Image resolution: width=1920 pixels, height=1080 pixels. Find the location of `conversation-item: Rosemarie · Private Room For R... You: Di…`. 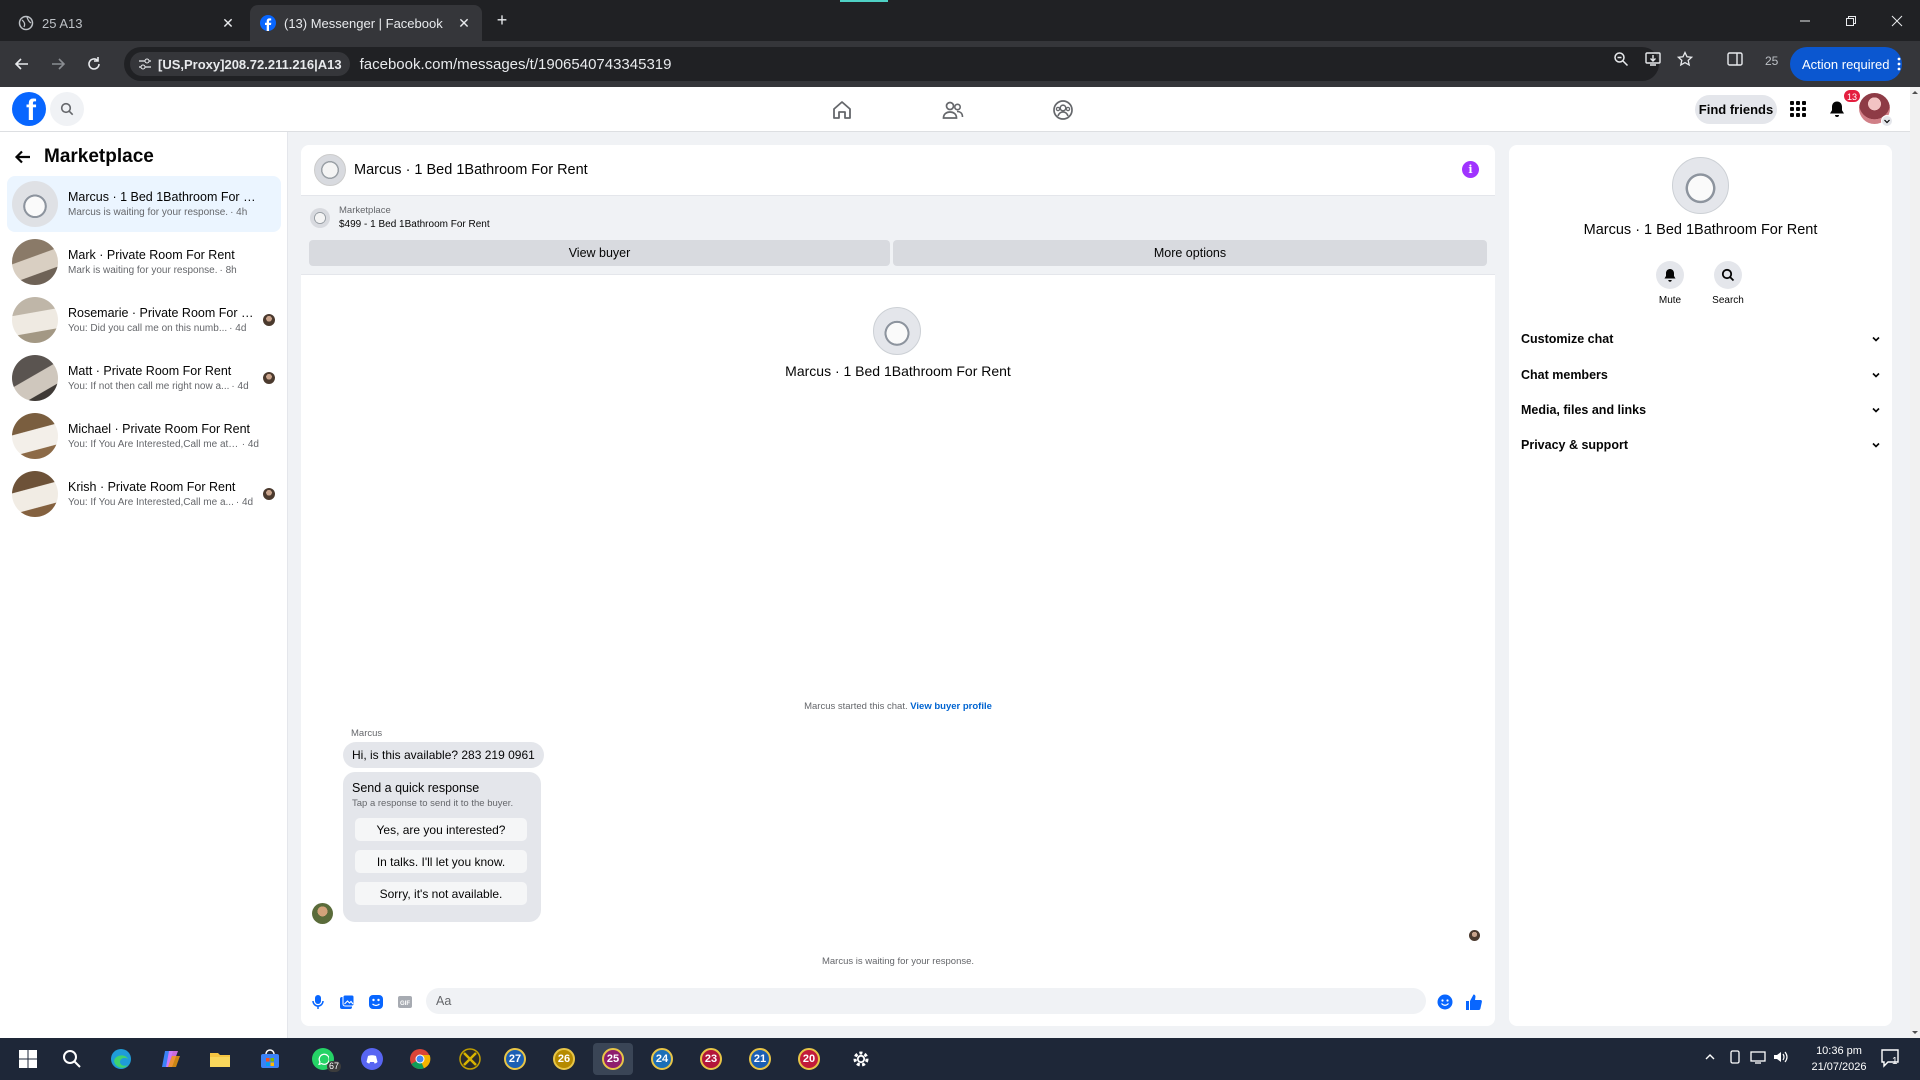

conversation-item: Rosemarie · Private Room For R... You: Di… is located at coordinates (144, 320).